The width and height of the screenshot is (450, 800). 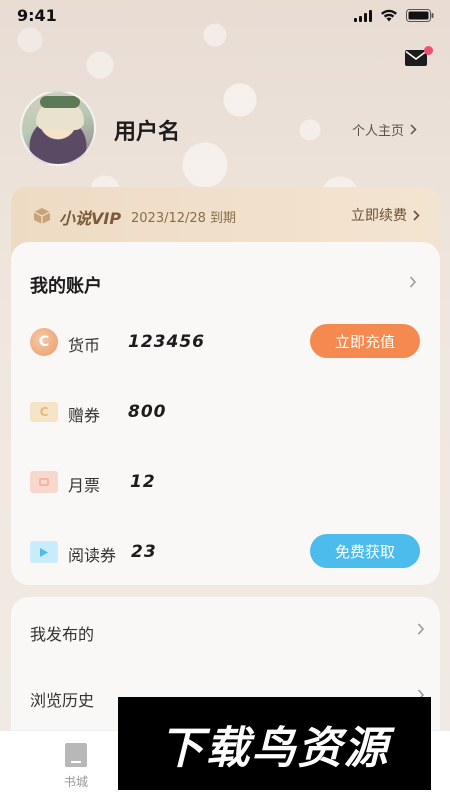 What do you see at coordinates (147, 412) in the screenshot?
I see `gift-coupon-value: 800` at bounding box center [147, 412].